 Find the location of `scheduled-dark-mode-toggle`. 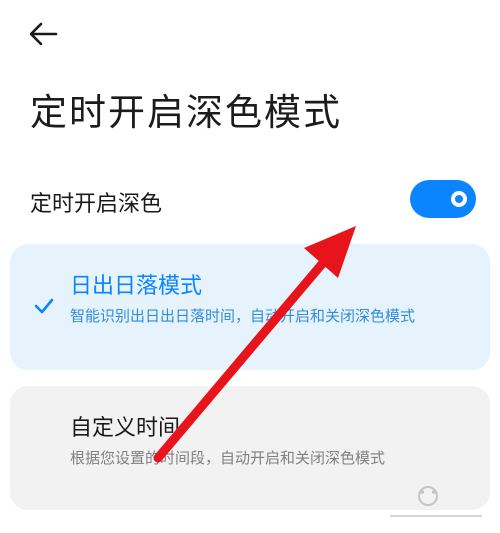

scheduled-dark-mode-toggle is located at coordinates (443, 199).